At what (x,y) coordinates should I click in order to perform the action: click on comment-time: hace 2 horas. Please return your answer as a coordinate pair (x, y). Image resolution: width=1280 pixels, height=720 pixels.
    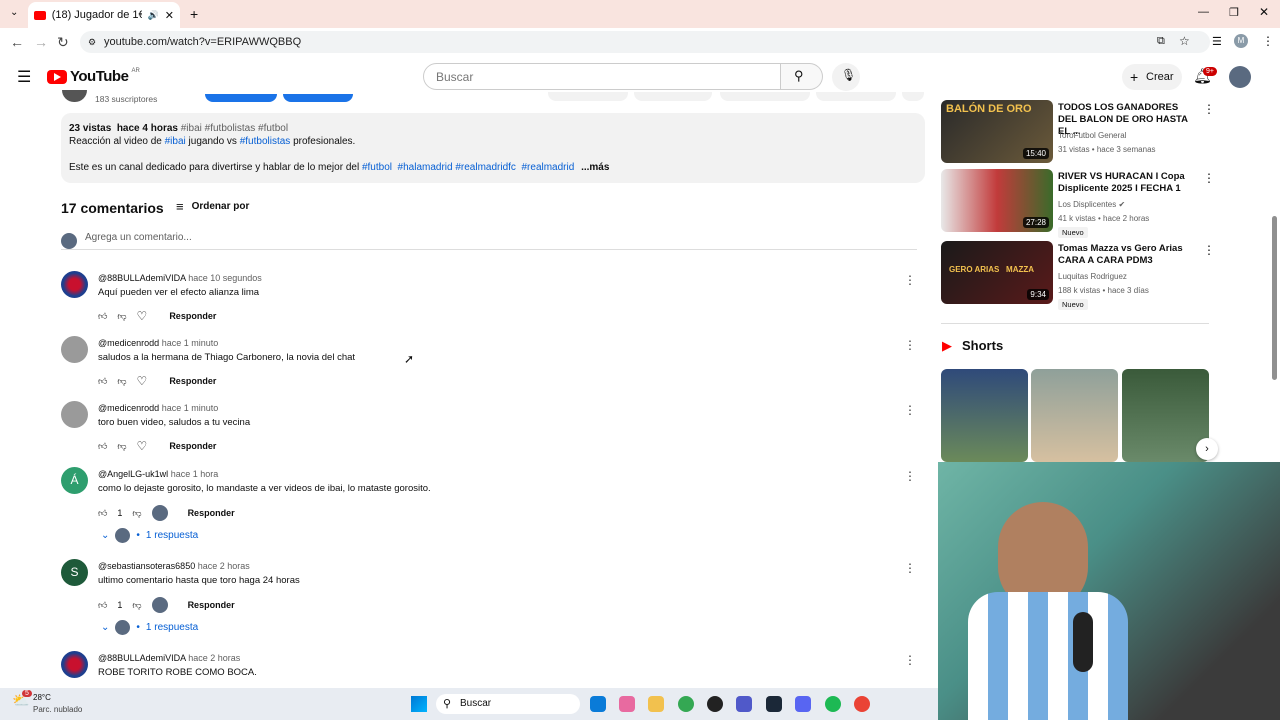
    Looking at the image, I should click on (224, 566).